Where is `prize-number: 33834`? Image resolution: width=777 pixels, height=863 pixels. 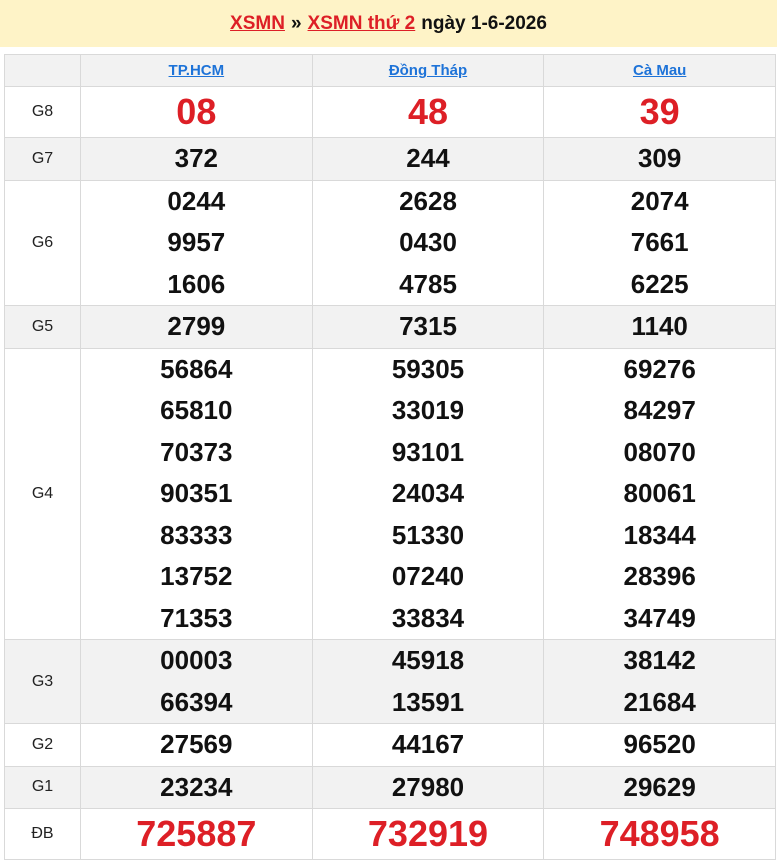 prize-number: 33834 is located at coordinates (428, 617).